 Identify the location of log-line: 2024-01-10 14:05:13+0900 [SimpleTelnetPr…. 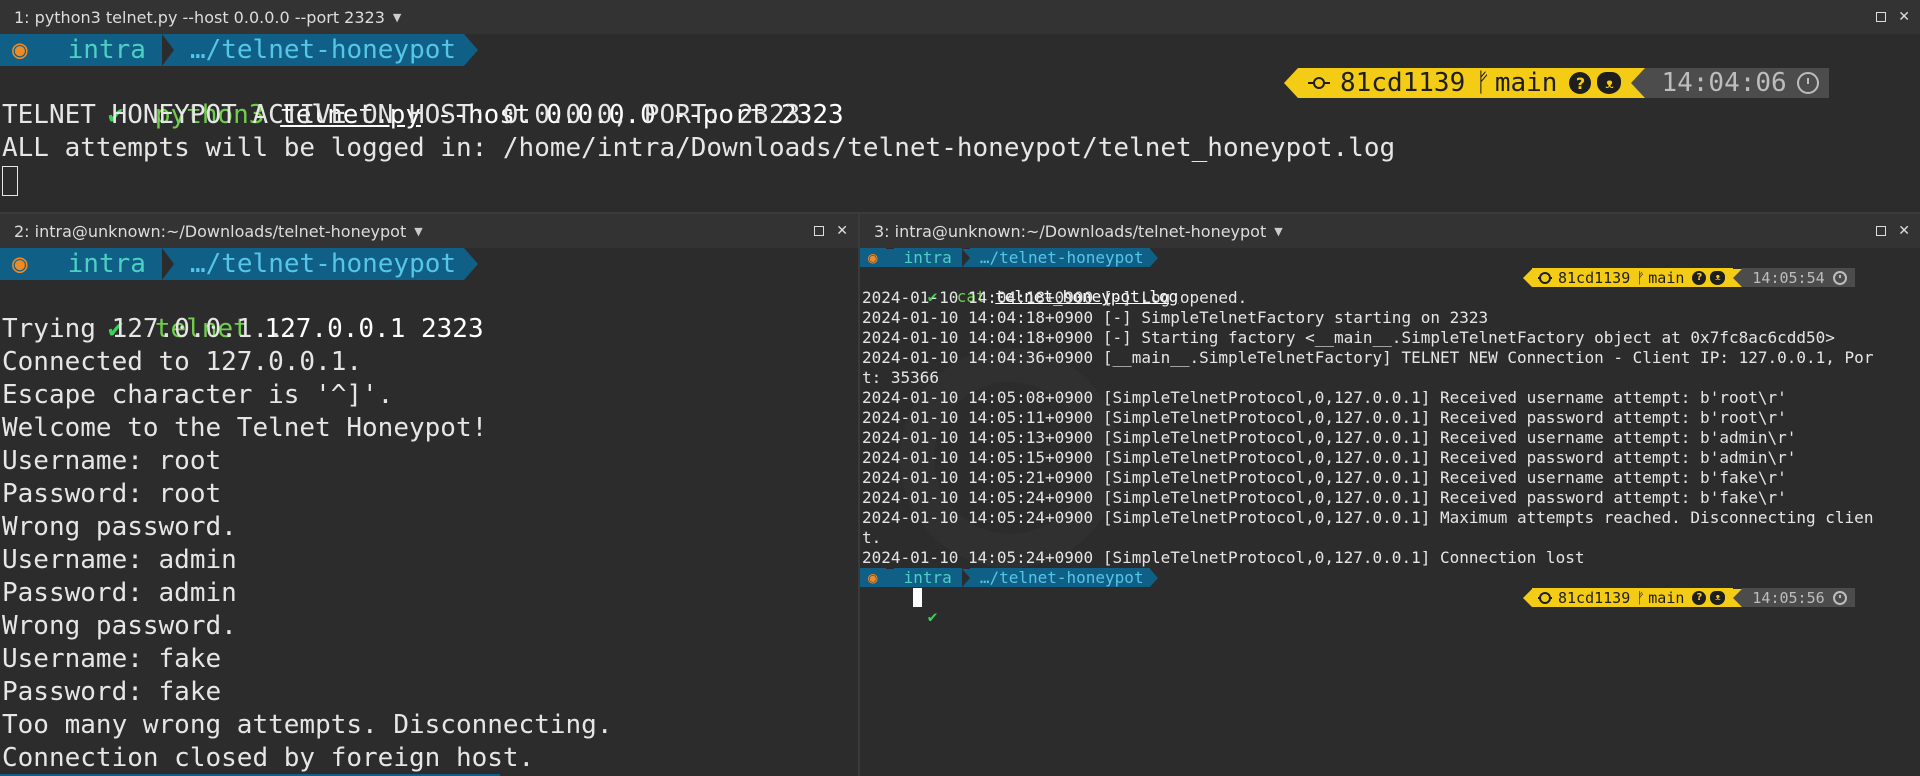
(1329, 437).